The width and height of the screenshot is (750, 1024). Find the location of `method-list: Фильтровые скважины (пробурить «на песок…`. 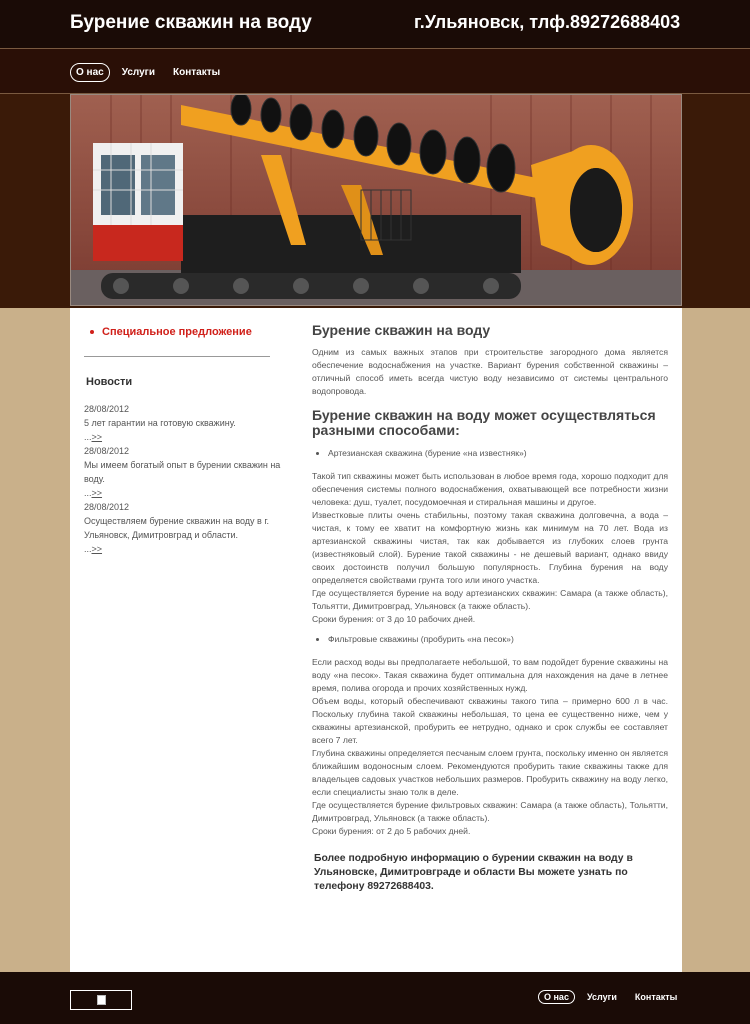

method-list: Фильтровые скважины (пробурить «на песок… is located at coordinates (490, 639).